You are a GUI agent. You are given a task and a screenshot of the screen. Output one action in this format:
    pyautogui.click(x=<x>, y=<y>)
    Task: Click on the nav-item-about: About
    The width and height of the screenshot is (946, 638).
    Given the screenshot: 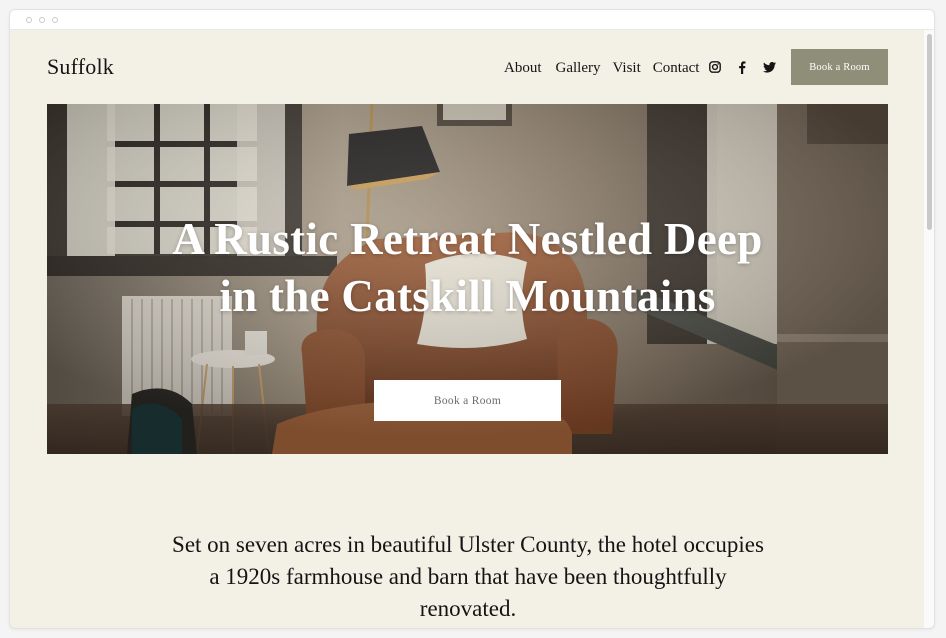 What is the action you would take?
    pyautogui.click(x=523, y=68)
    